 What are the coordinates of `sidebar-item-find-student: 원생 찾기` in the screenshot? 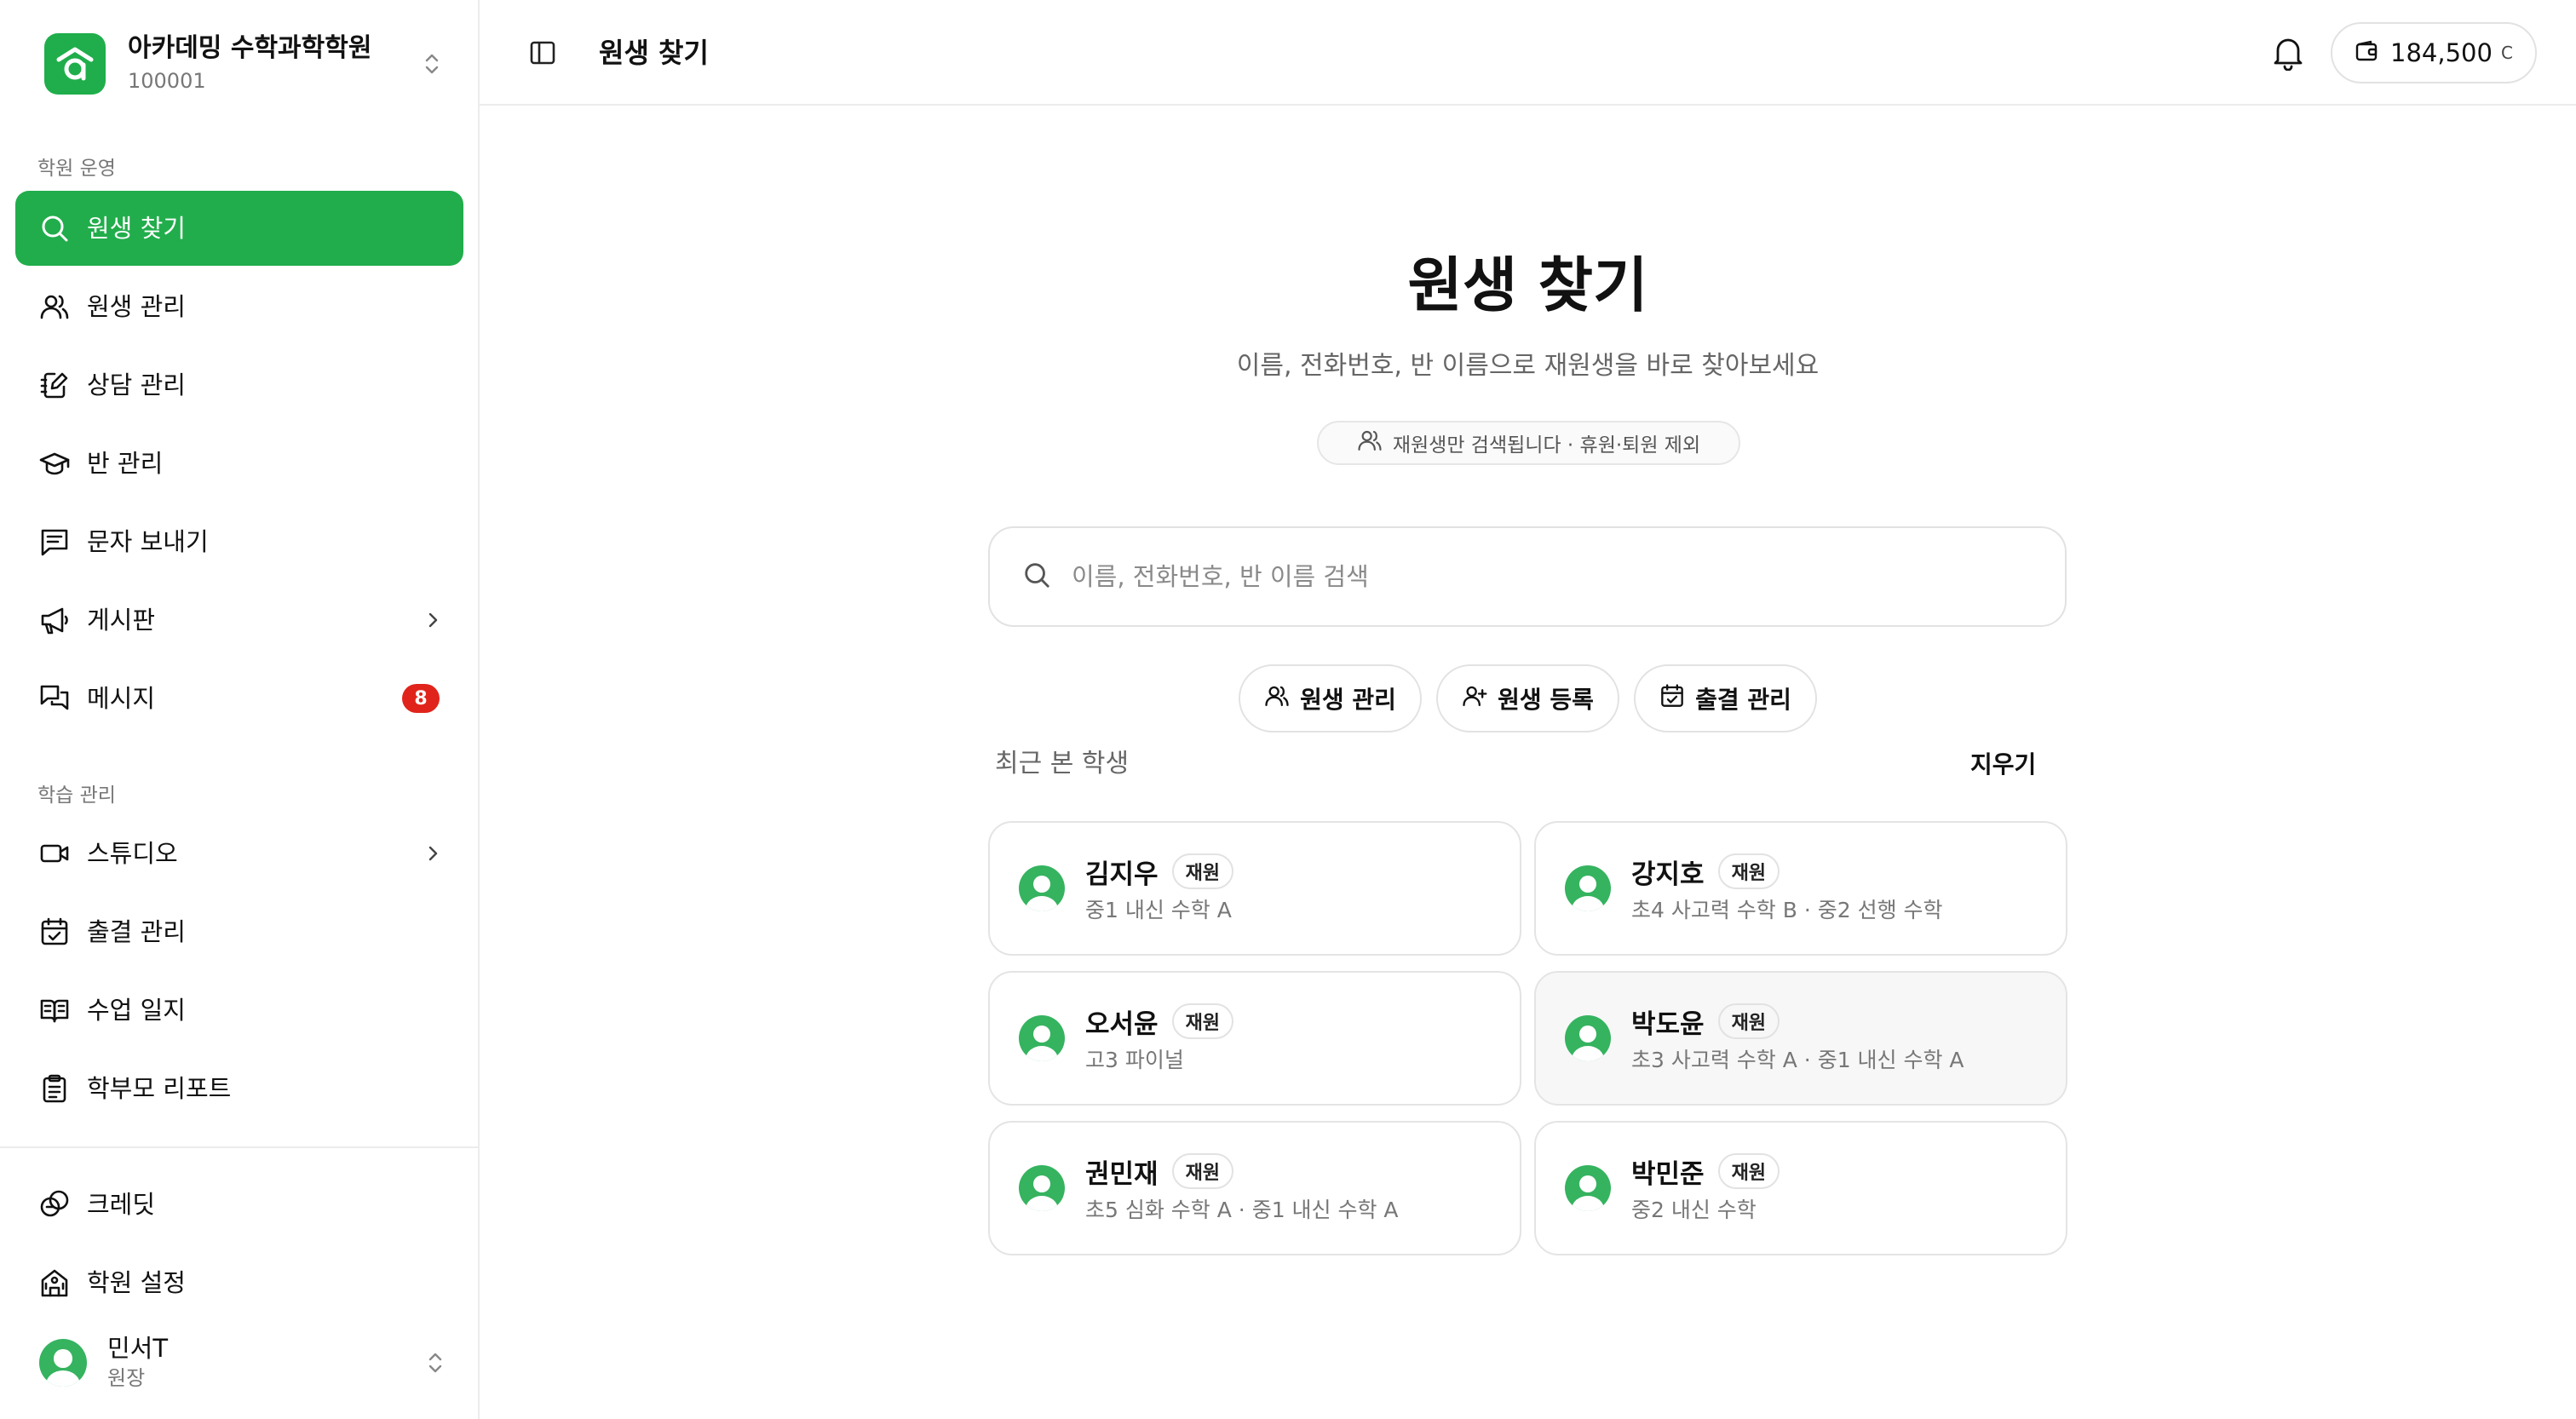 It's located at (239, 229).